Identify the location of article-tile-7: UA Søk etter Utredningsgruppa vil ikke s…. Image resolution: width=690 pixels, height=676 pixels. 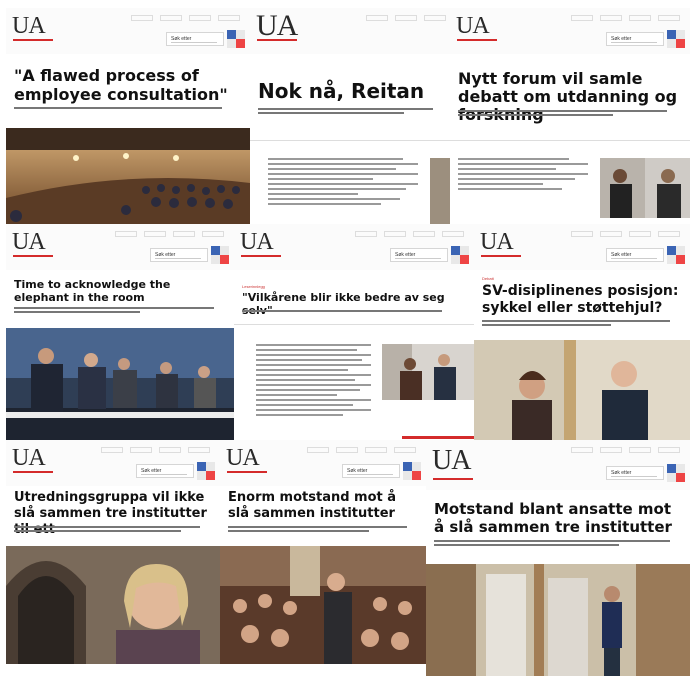
(113, 555).